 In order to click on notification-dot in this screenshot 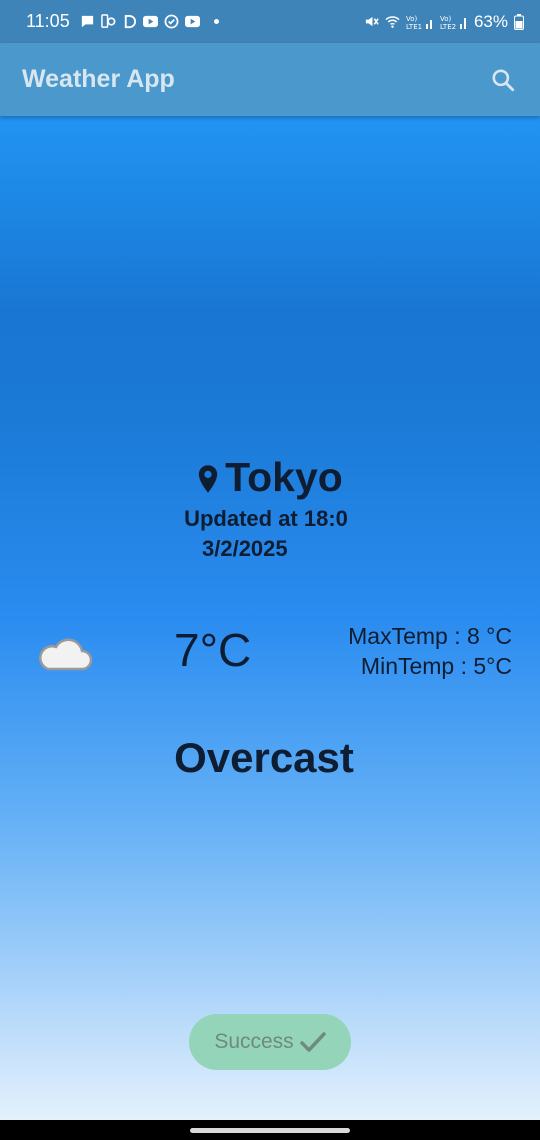, I will do `click(216, 21)`.